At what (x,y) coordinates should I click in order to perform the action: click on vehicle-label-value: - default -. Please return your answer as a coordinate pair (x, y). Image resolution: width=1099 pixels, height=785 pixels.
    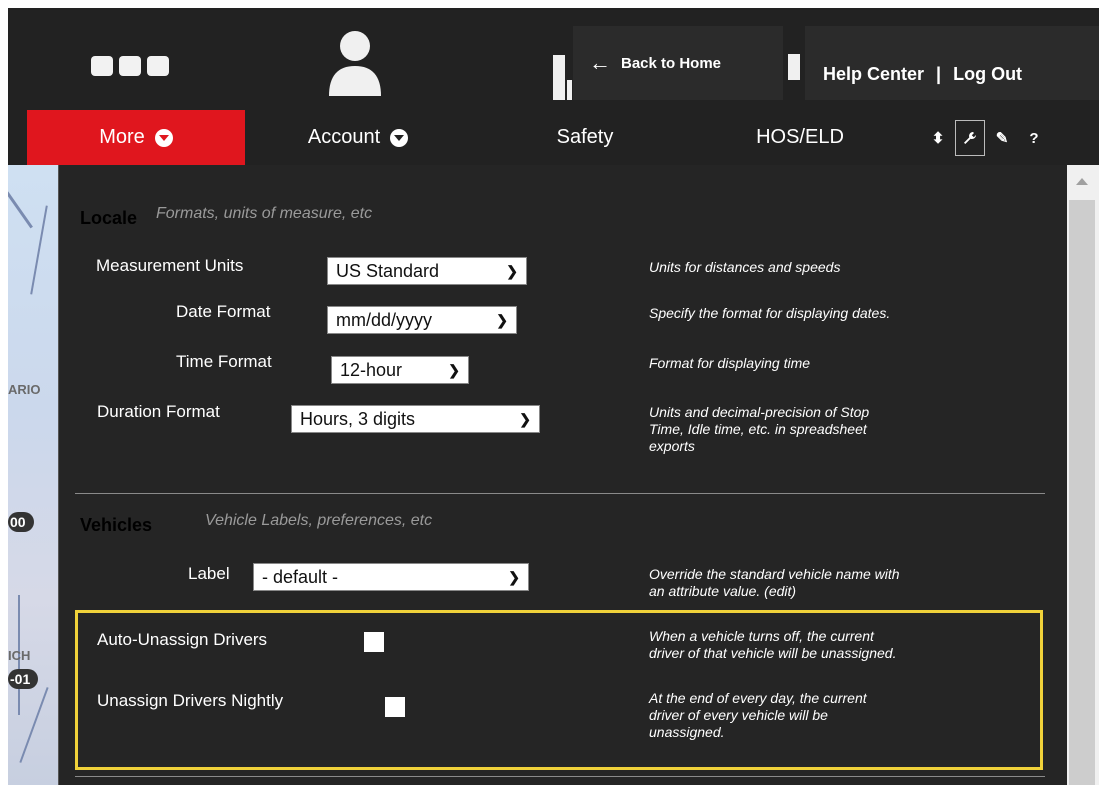
    Looking at the image, I should click on (300, 576).